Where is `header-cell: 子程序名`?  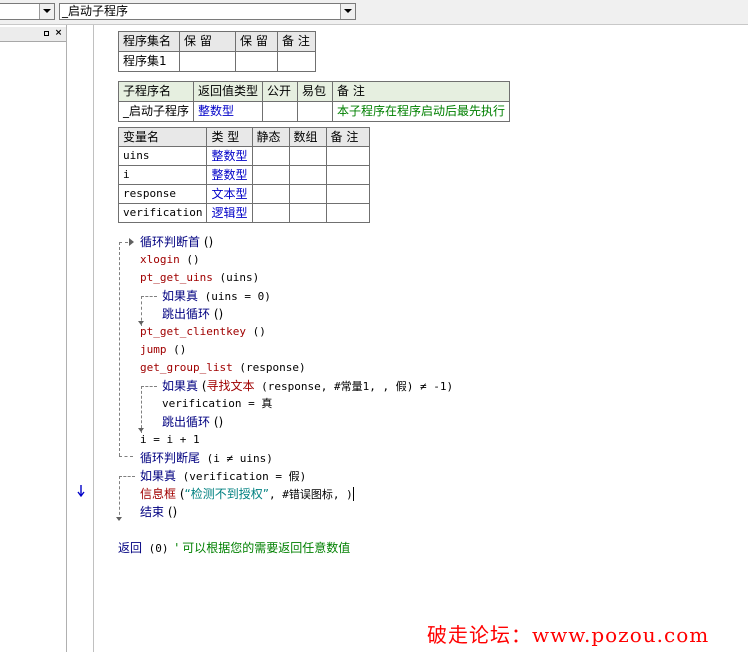 header-cell: 子程序名 is located at coordinates (156, 91).